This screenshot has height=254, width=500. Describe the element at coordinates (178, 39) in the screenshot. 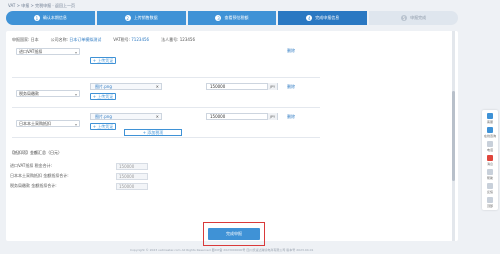

I see `corp-number-info: 法人番号: 123456` at that location.